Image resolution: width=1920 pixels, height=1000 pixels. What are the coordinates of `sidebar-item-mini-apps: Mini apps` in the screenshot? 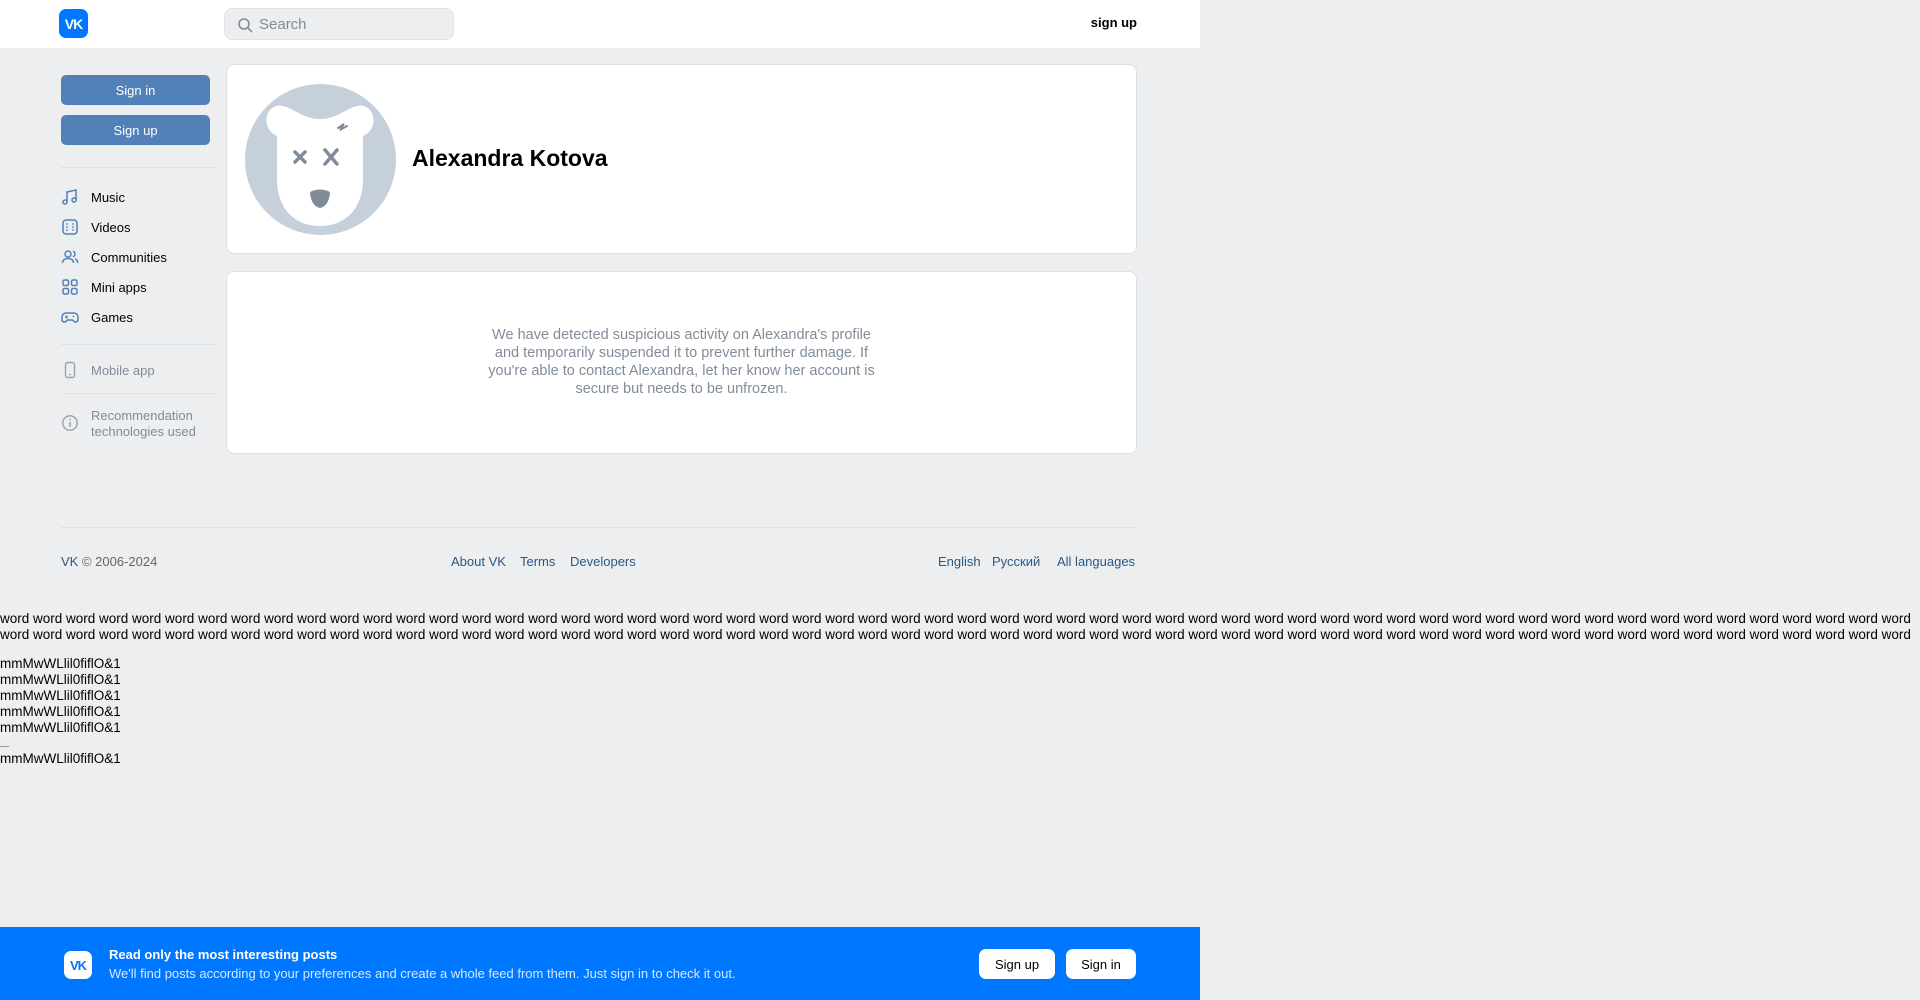 It's located at (136, 287).